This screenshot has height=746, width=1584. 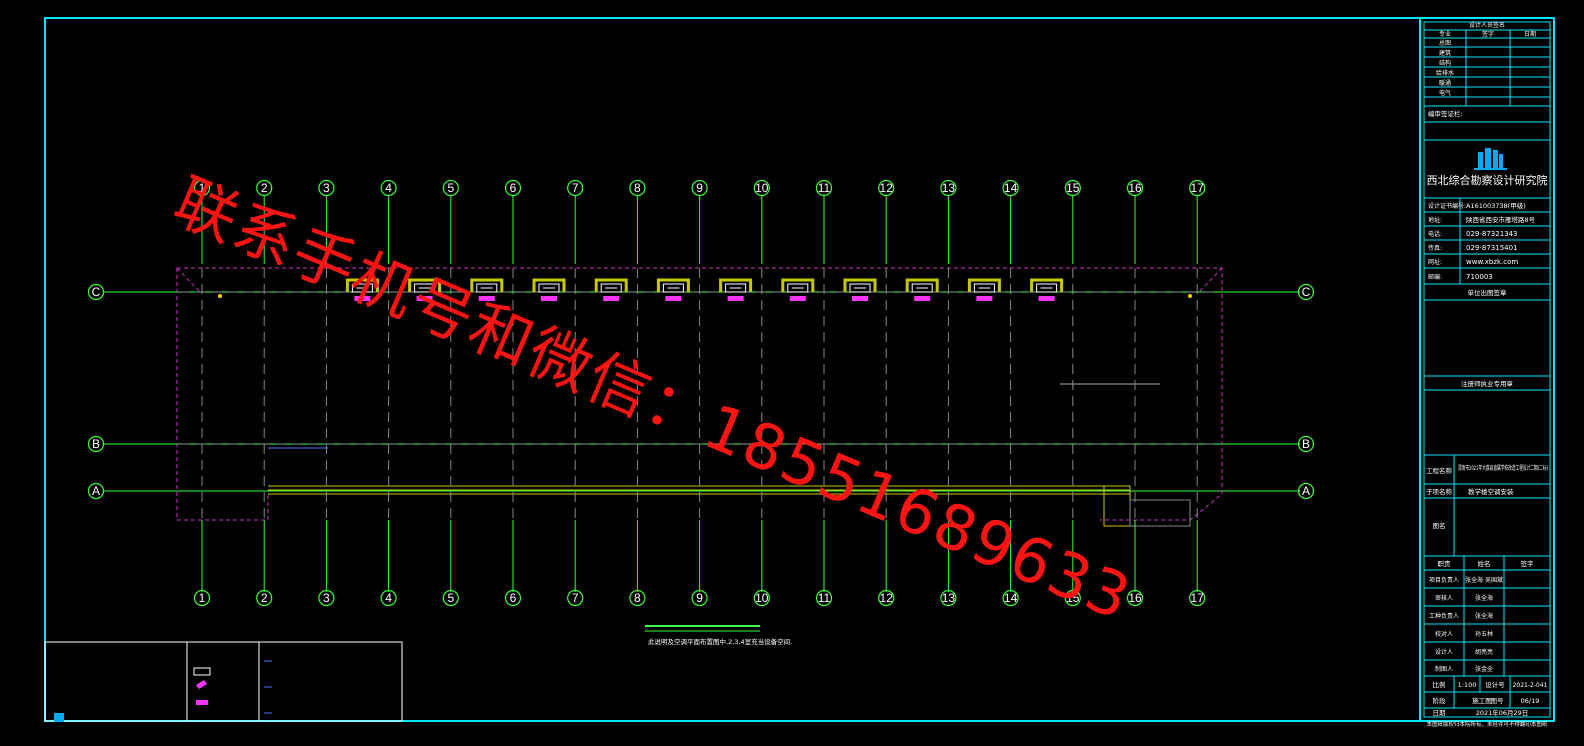 What do you see at coordinates (1487, 724) in the screenshot?
I see `footer-note: 本图纸版权归本院所有，未经许可不得翻印本图纸` at bounding box center [1487, 724].